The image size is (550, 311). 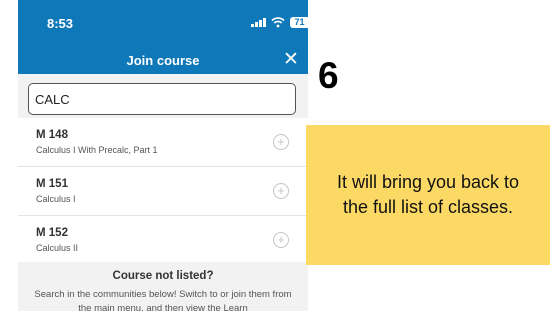 I want to click on status-time: 8:53, so click(x=60, y=23).